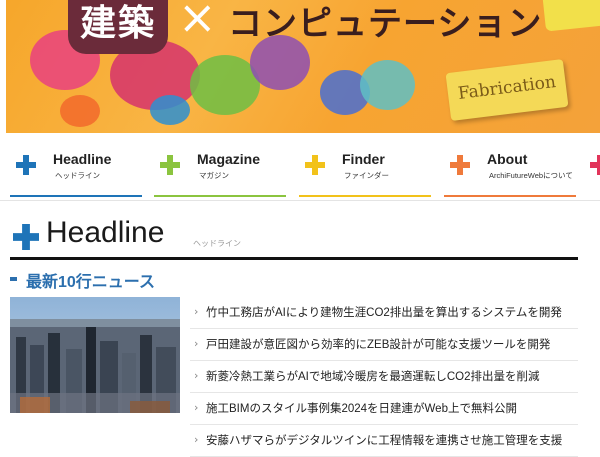 The height and width of the screenshot is (457, 600). What do you see at coordinates (385, 24) in the screenshot?
I see `banner-title: コンピュテーション` at bounding box center [385, 24].